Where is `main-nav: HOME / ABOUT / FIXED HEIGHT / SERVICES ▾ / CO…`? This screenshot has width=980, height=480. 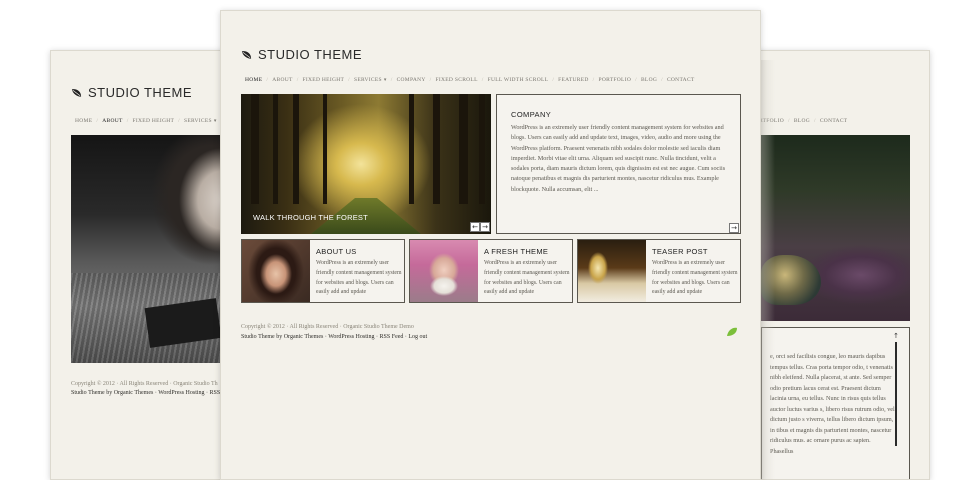
main-nav: HOME / ABOUT / FIXED HEIGHT / SERVICES ▾ / CO… is located at coordinates (470, 80).